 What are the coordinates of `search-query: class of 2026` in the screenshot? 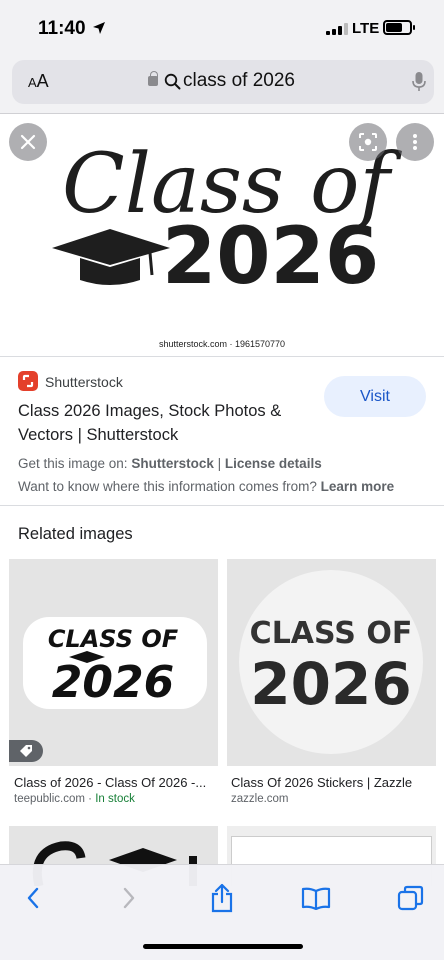 It's located at (239, 81).